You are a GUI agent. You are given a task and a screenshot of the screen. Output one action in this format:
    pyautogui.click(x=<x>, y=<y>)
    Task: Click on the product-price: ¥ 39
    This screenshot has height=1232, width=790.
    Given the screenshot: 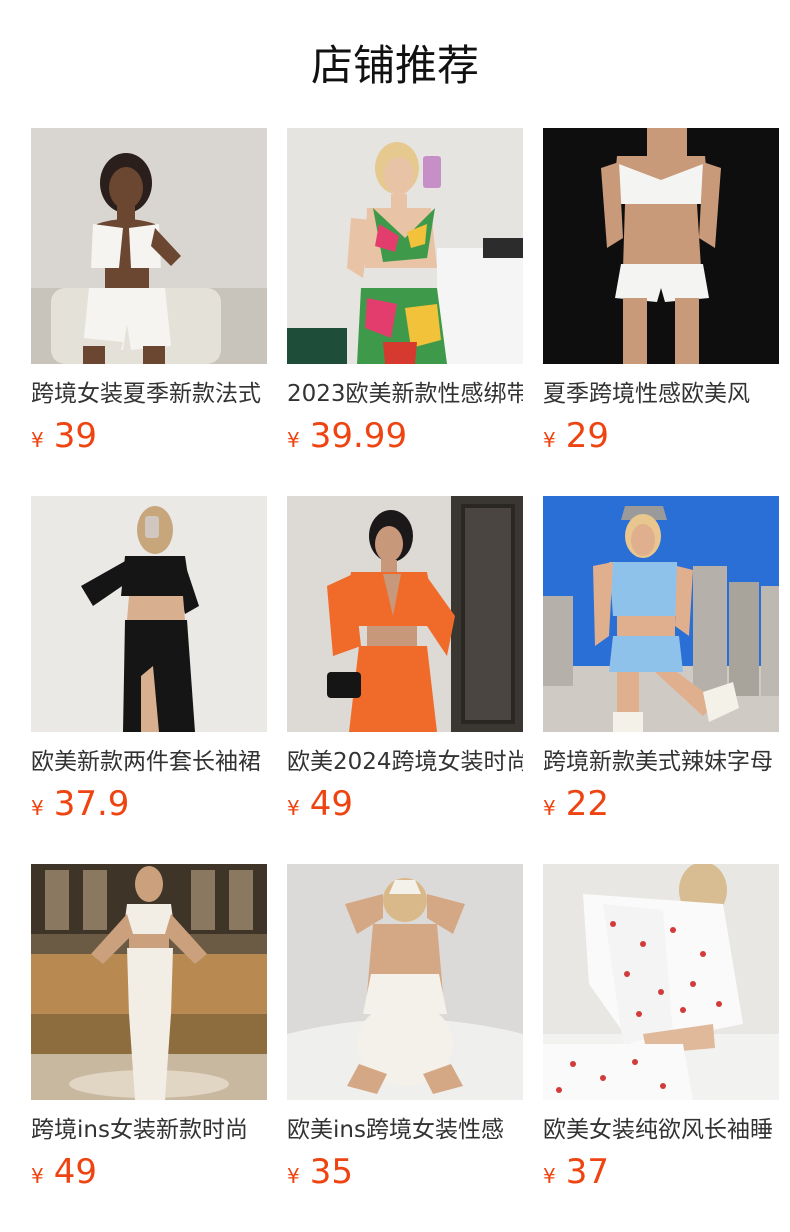 What is the action you would take?
    pyautogui.click(x=149, y=438)
    